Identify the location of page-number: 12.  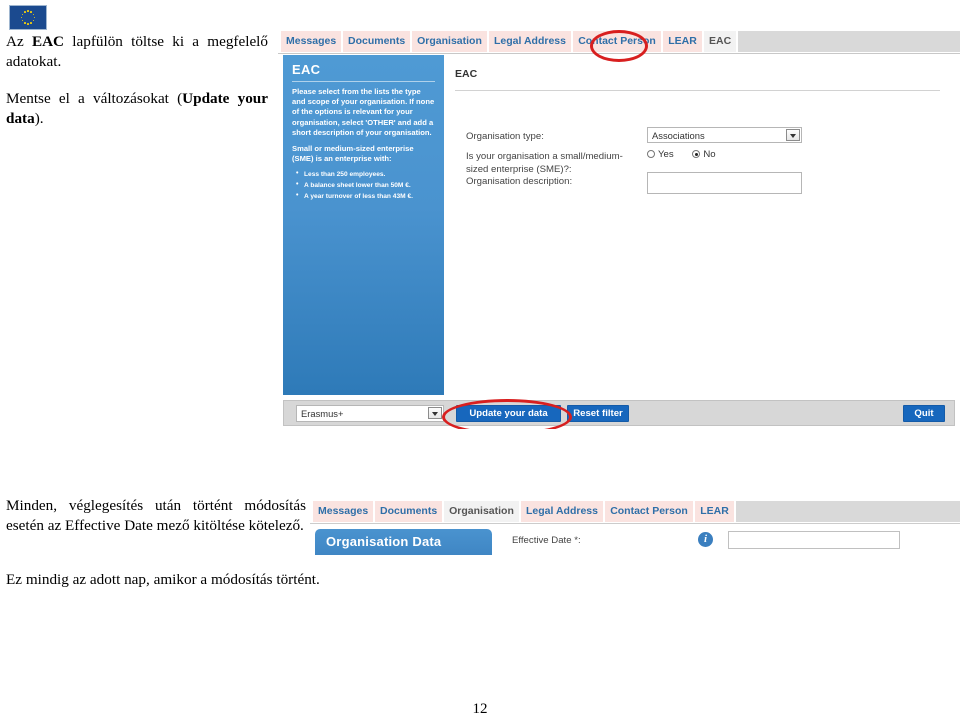
(480, 709).